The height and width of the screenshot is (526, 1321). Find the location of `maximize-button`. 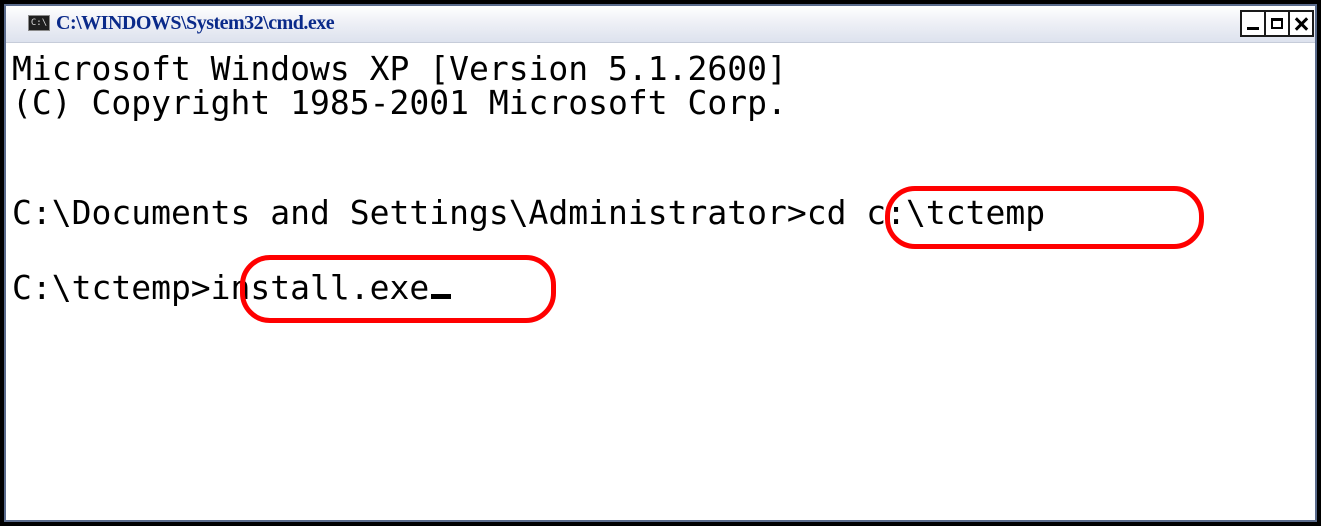

maximize-button is located at coordinates (1277, 23).